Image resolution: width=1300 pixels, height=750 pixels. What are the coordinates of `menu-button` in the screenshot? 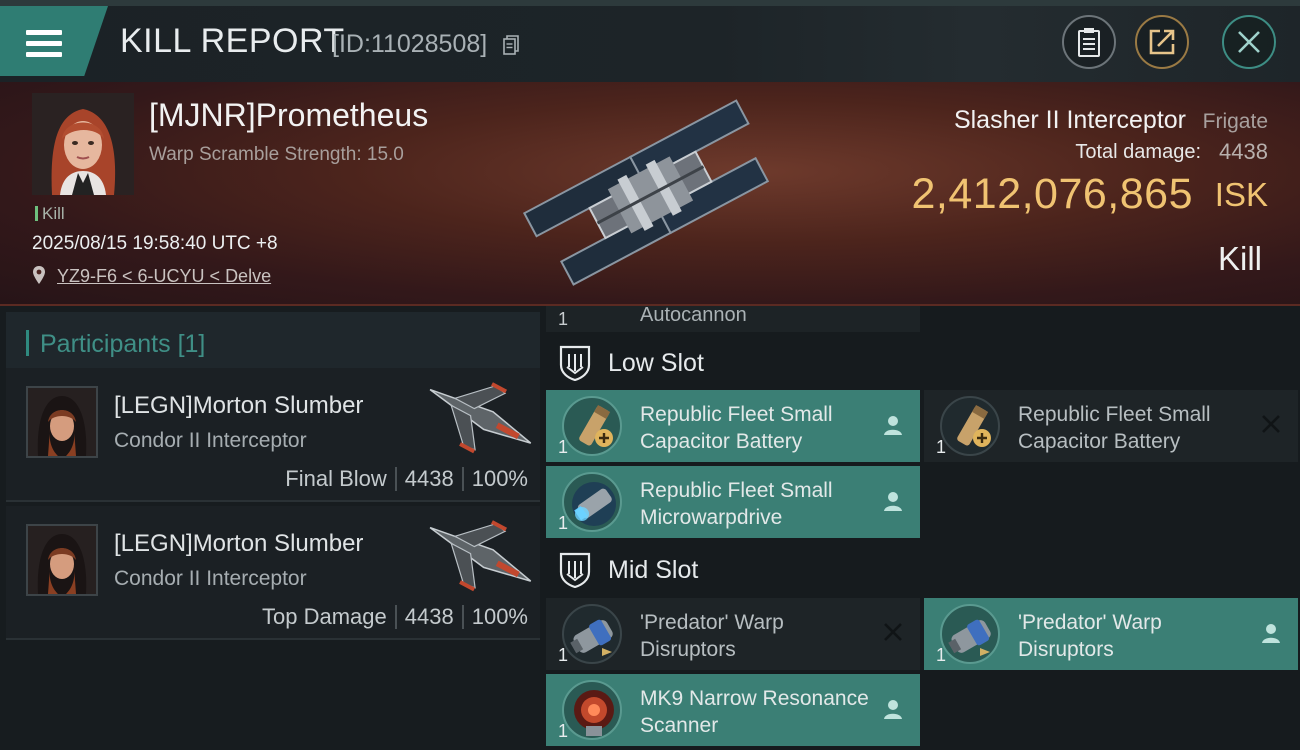 It's located at (54, 41).